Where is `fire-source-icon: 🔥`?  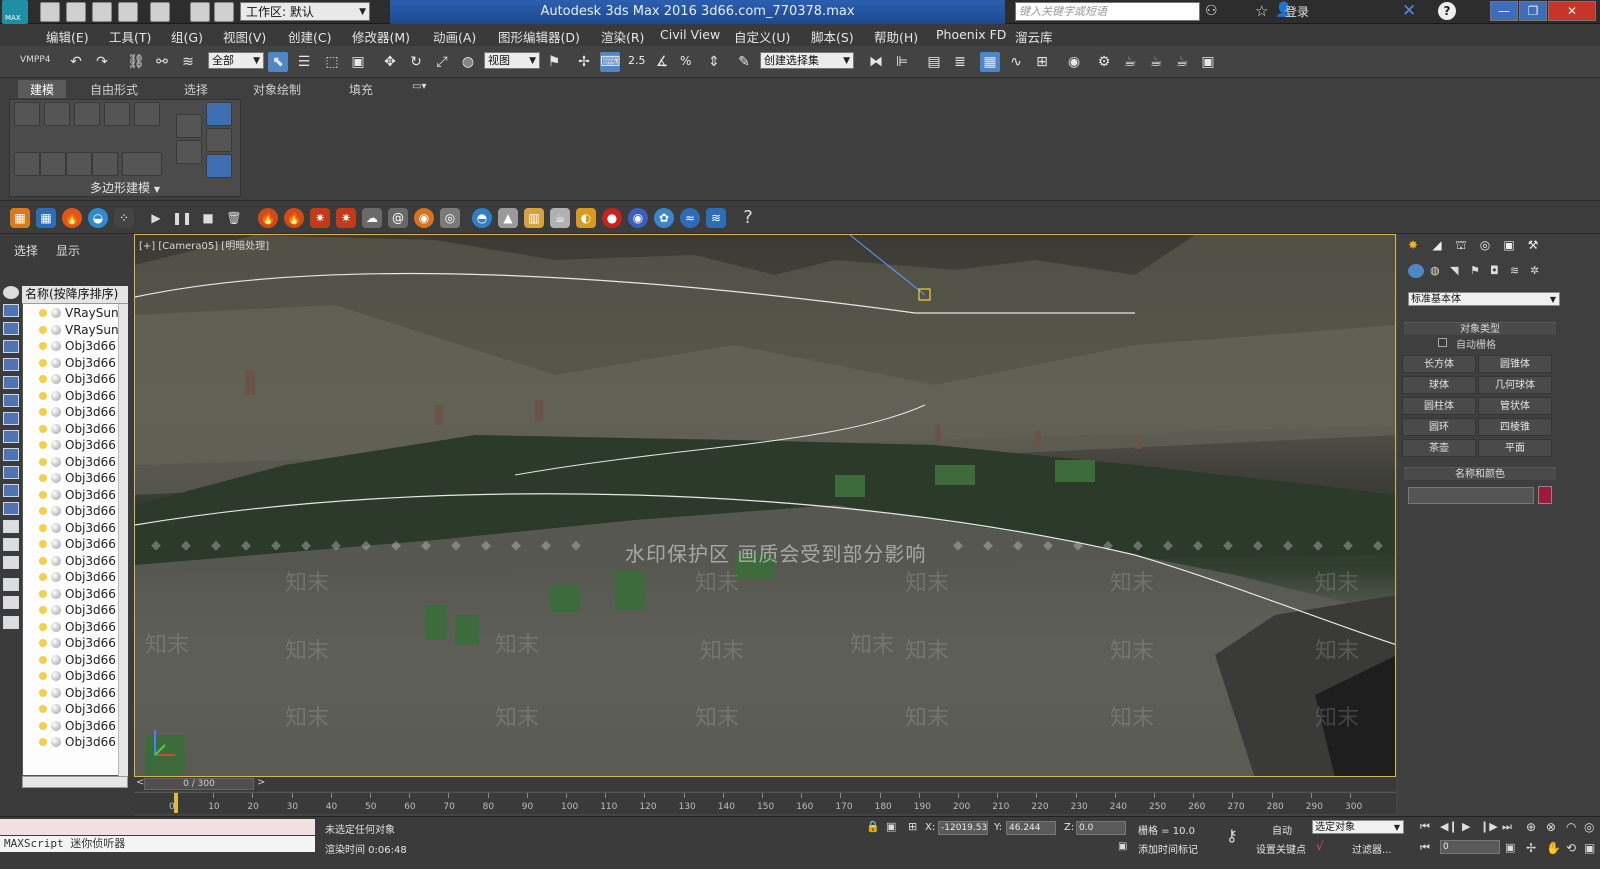 fire-source-icon: 🔥 is located at coordinates (72, 218).